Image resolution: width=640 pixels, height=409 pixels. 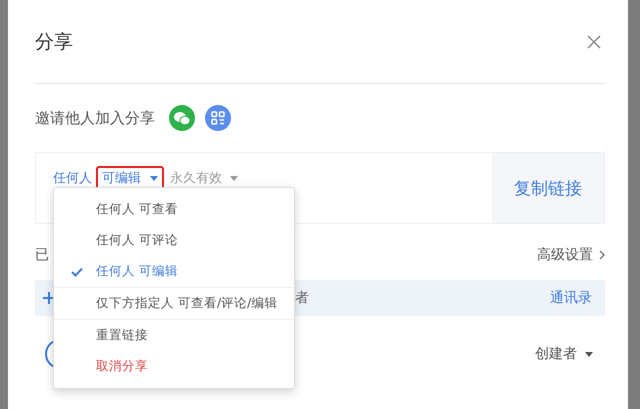 What do you see at coordinates (174, 209) in the screenshot?
I see `menu-option: 任何人 可查看` at bounding box center [174, 209].